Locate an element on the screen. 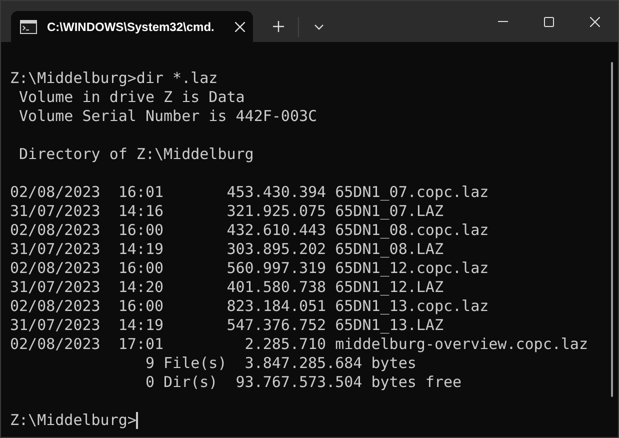 The image size is (619, 438). terminal-line: 02/08/2023 16:01 453.430.394 65DN1_07.copc.laz is located at coordinates (249, 192).